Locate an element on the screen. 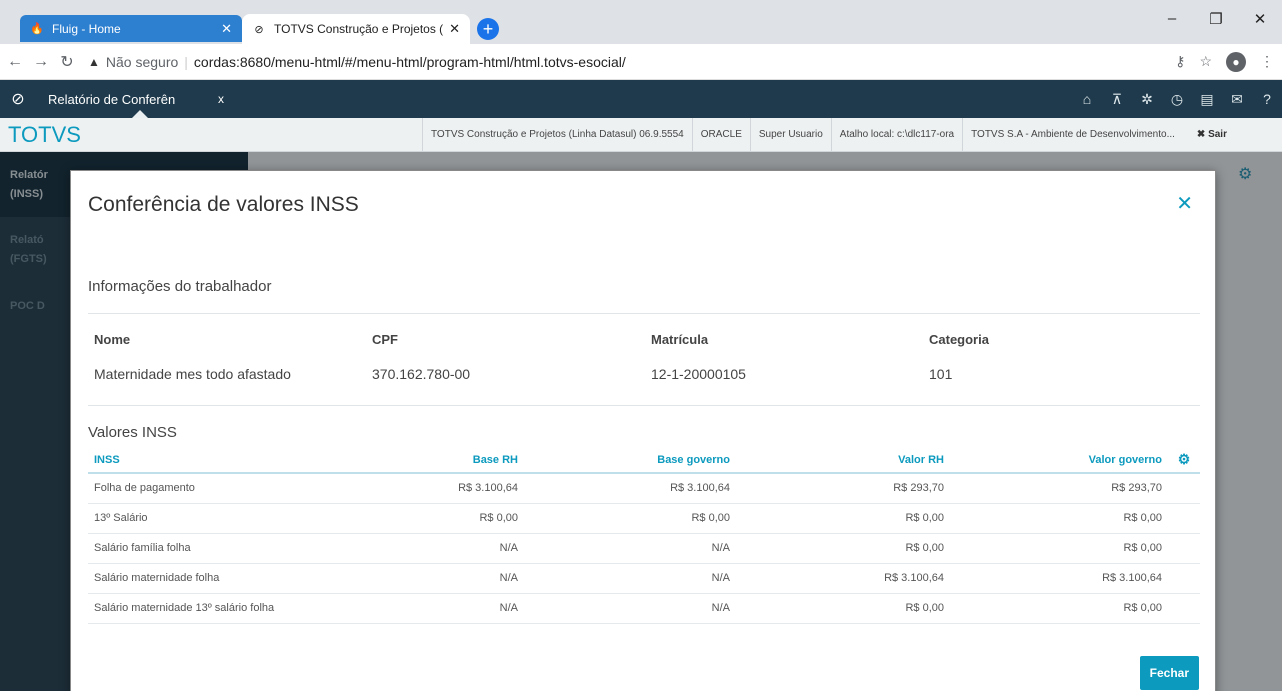  home-icon: ⌂ is located at coordinates (1087, 99).